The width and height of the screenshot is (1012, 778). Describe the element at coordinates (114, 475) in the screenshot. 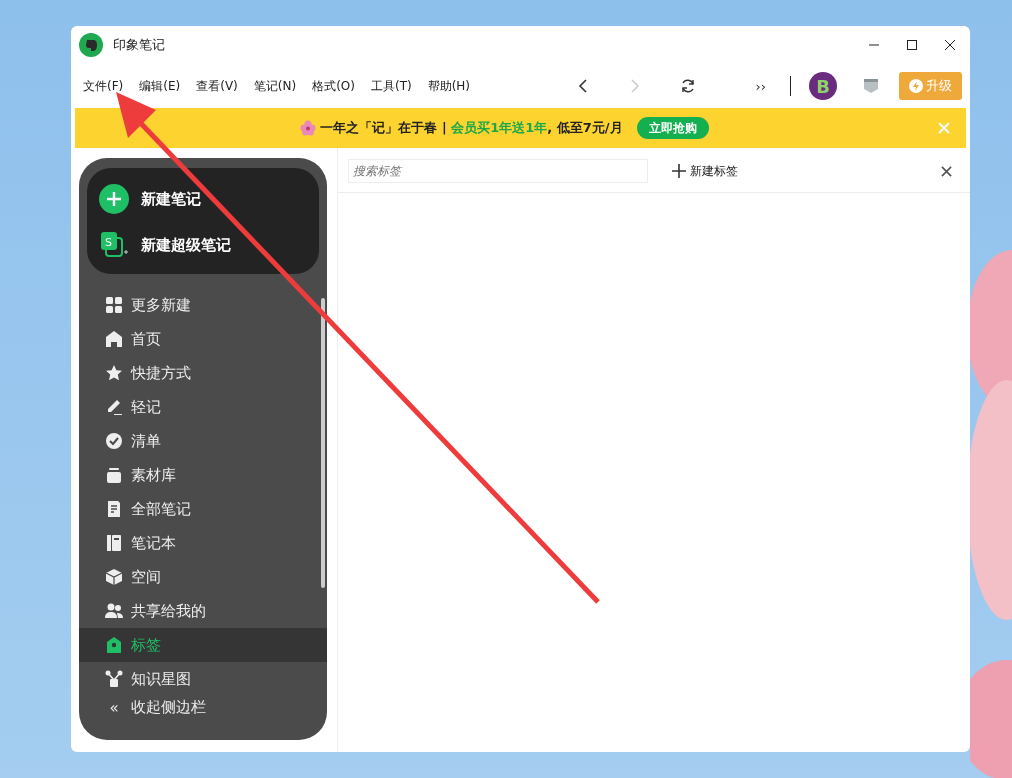

I see `box-icon` at that location.